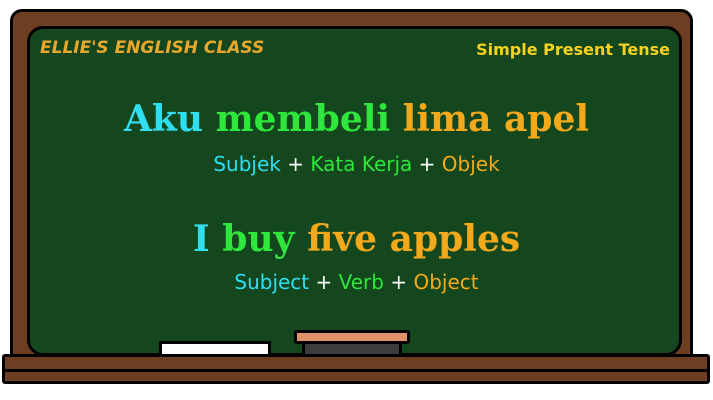 The width and height of the screenshot is (713, 400). Describe the element at coordinates (414, 239) in the screenshot. I see `english-object: five apples` at that location.